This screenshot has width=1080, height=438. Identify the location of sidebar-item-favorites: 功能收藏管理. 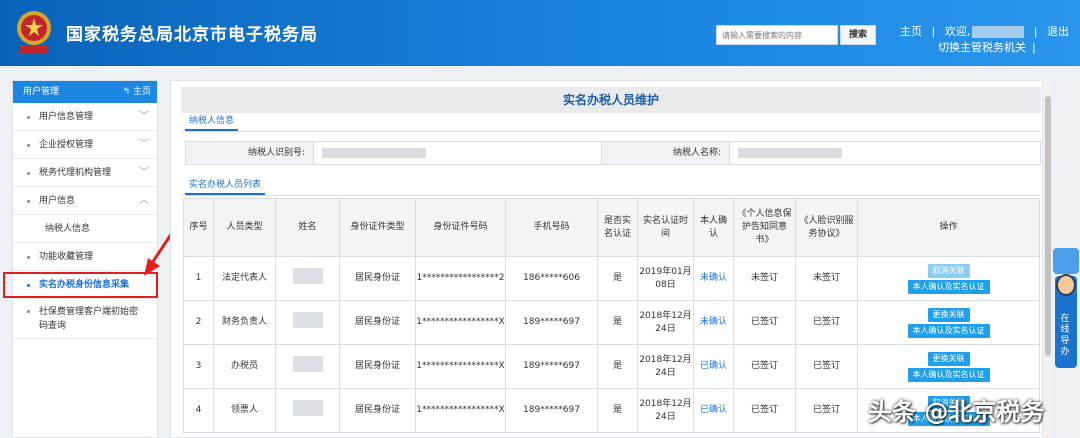
(85, 257).